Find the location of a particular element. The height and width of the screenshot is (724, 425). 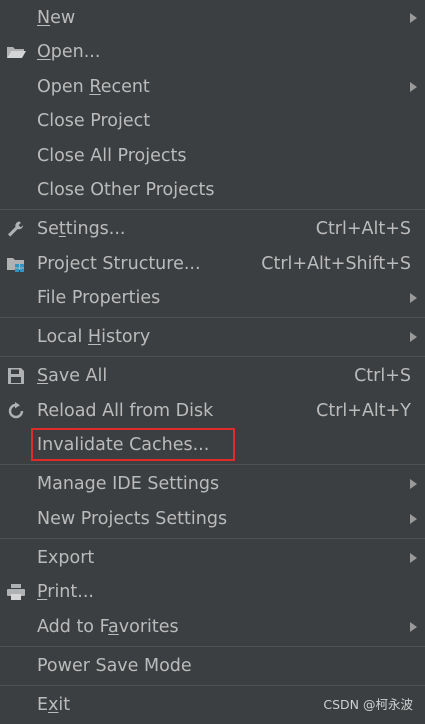

menu-item-reload-all-from-disk: Reload All from Disk Ctrl+Alt+Y is located at coordinates (212, 411).